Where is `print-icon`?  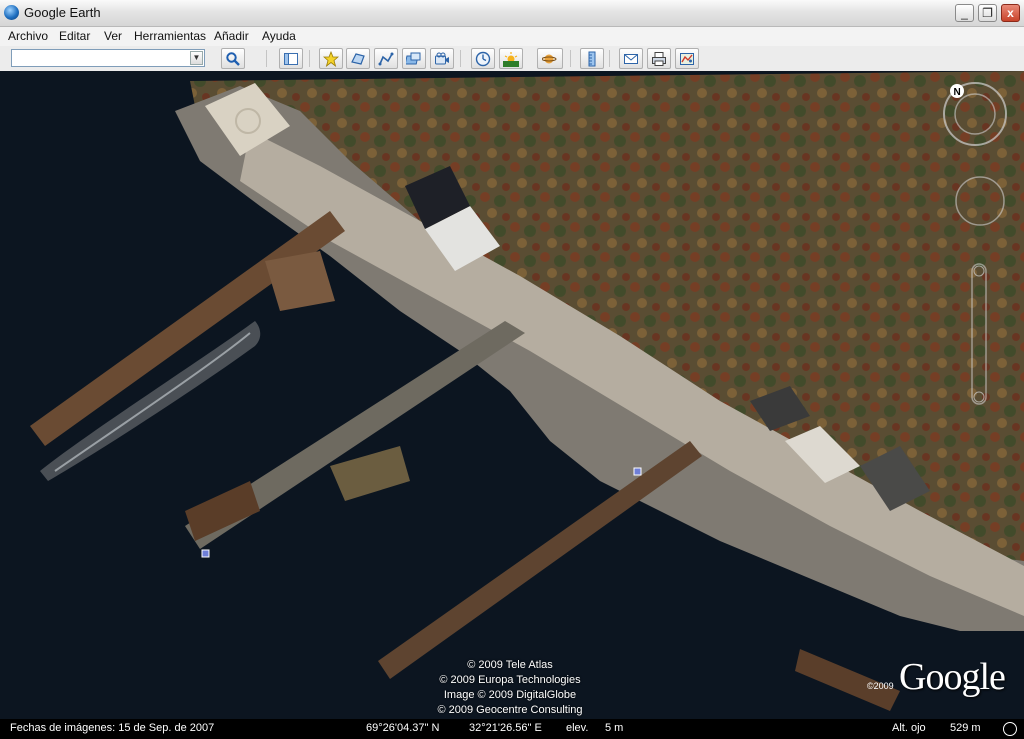 print-icon is located at coordinates (659, 58).